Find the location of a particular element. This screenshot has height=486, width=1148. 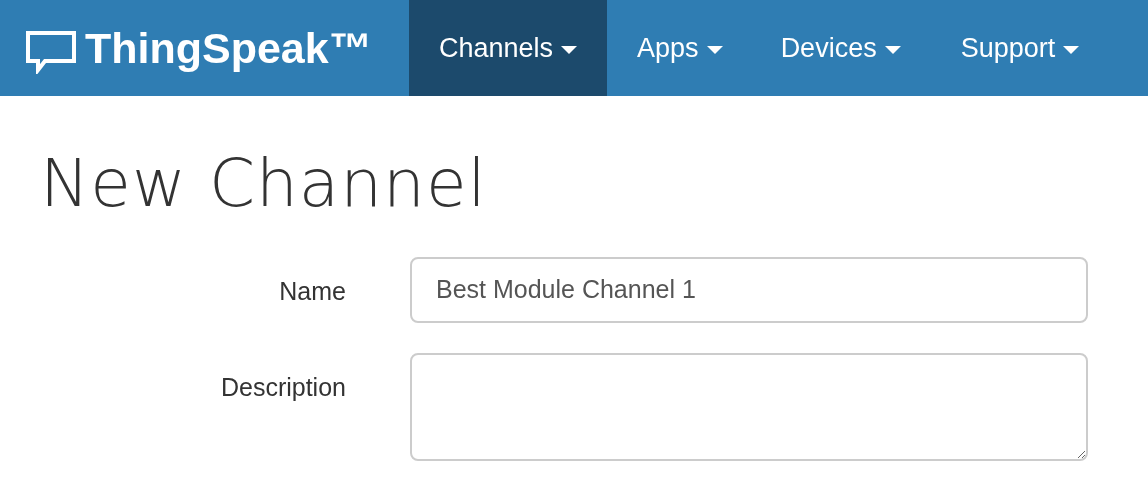

field-label: Name is located at coordinates (312, 290).